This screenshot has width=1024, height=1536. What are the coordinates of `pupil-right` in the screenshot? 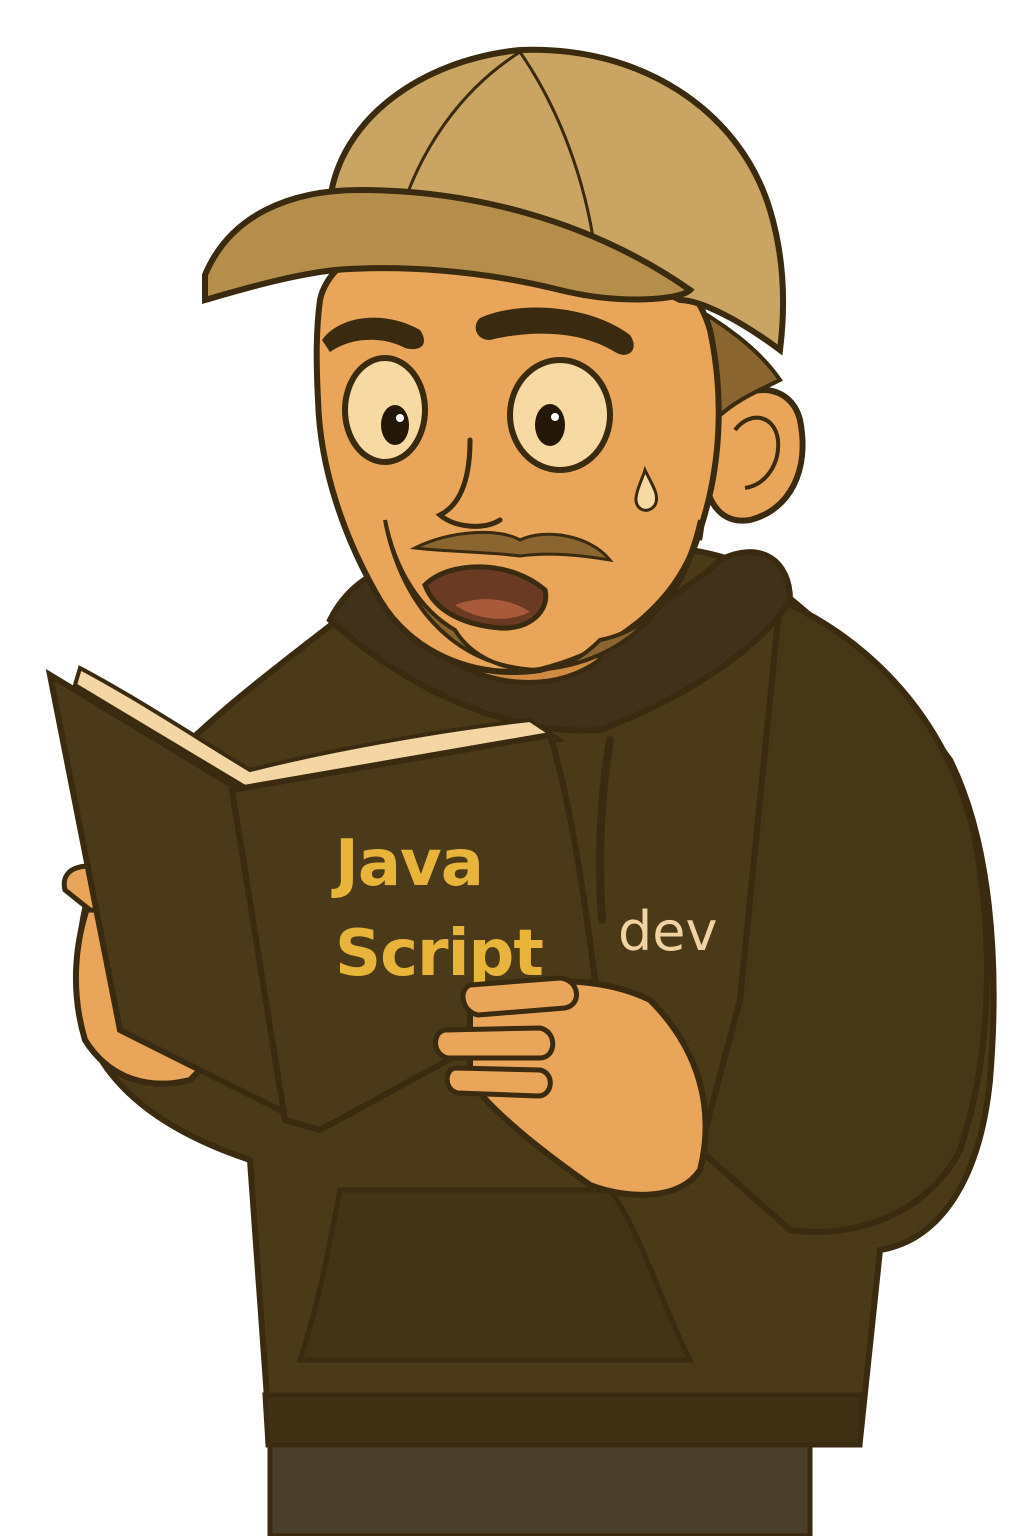 It's located at (550, 425).